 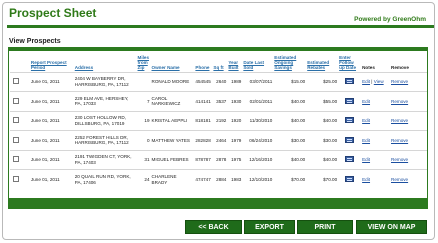 What do you see at coordinates (105, 101) in the screenshot?
I see `address-cell: 229 ELM AVE, HERSHEY, PA, 17033` at bounding box center [105, 101].